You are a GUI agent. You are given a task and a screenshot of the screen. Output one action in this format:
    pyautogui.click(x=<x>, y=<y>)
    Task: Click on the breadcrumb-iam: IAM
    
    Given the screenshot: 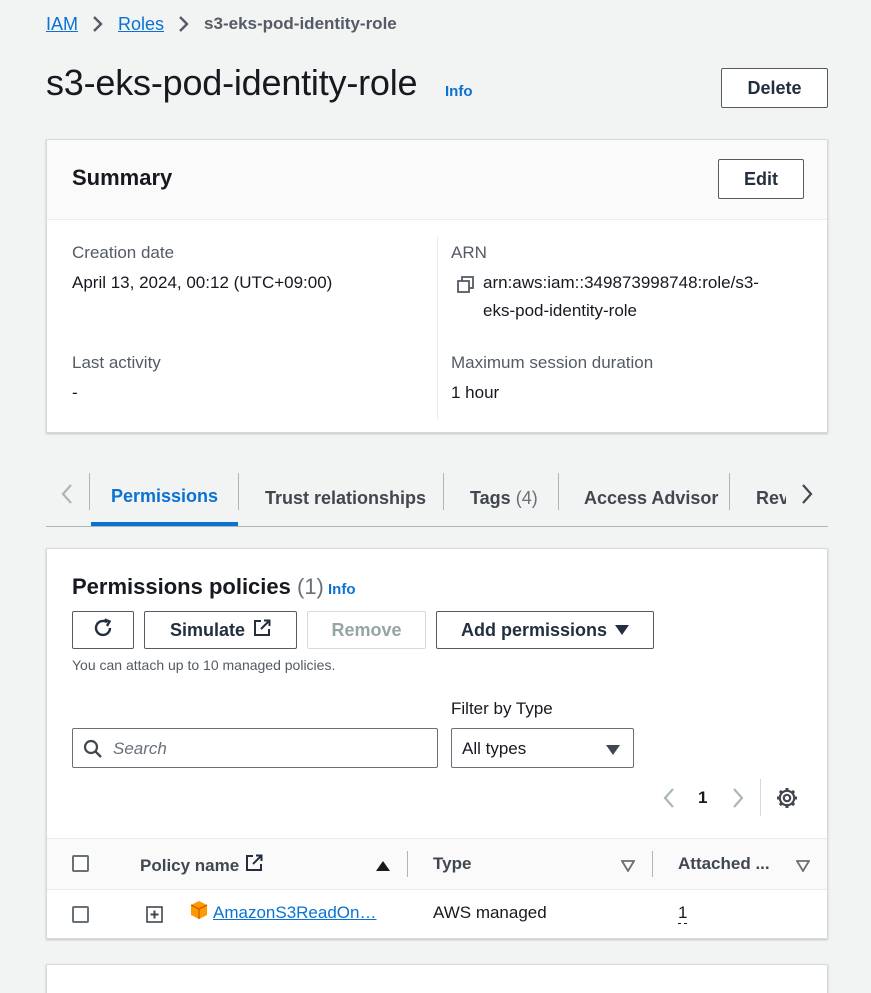 What is the action you would take?
    pyautogui.click(x=62, y=24)
    